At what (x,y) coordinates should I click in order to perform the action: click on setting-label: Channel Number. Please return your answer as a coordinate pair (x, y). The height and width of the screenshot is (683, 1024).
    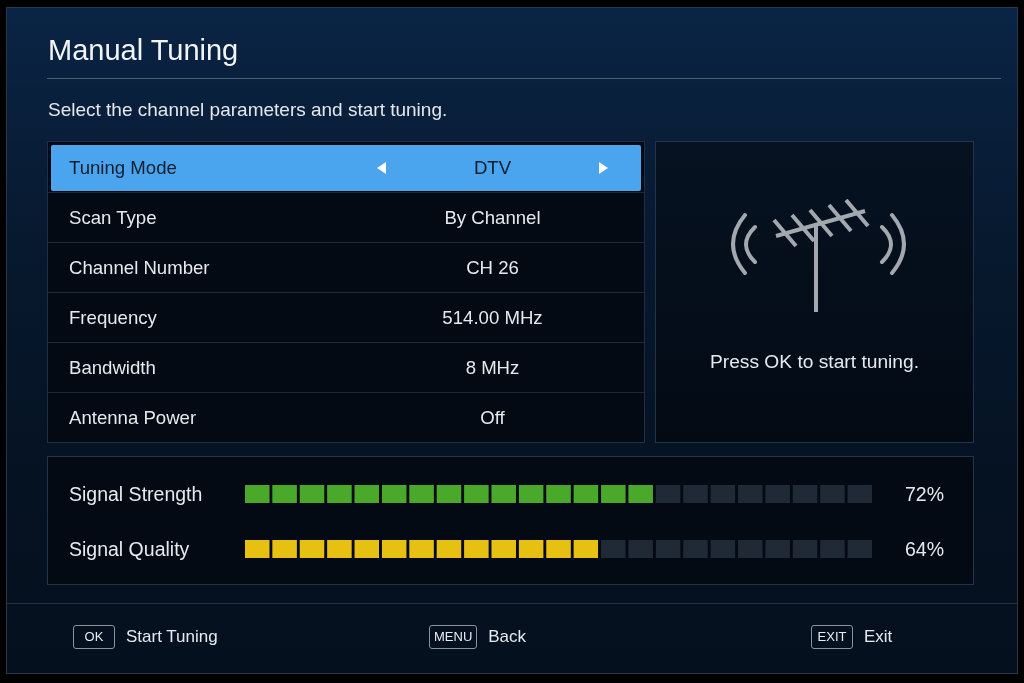
    Looking at the image, I should click on (139, 267).